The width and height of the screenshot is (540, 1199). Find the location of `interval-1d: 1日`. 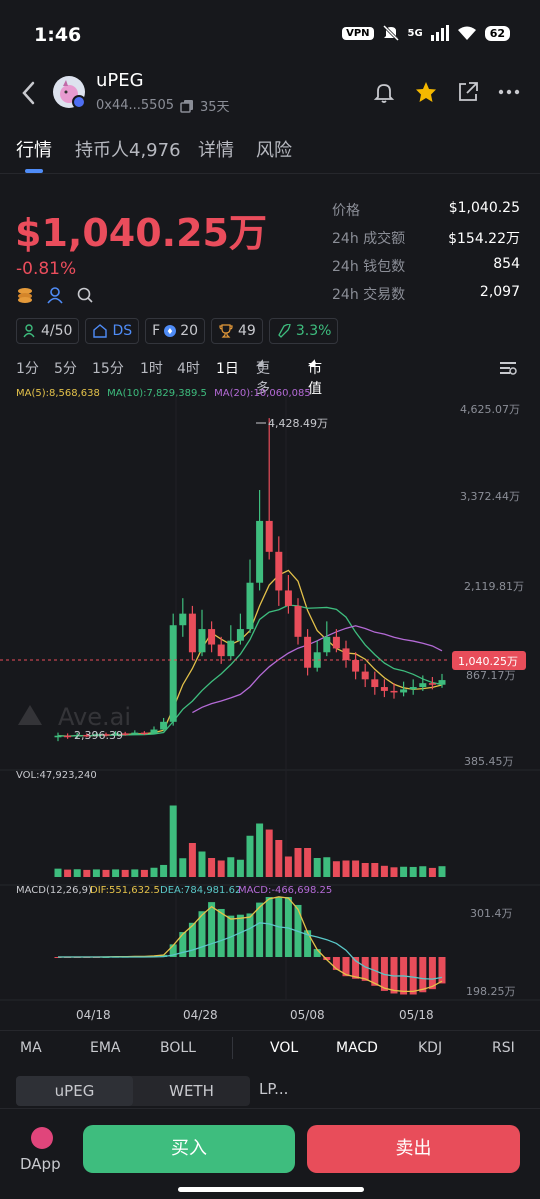

interval-1d: 1日 is located at coordinates (227, 368).